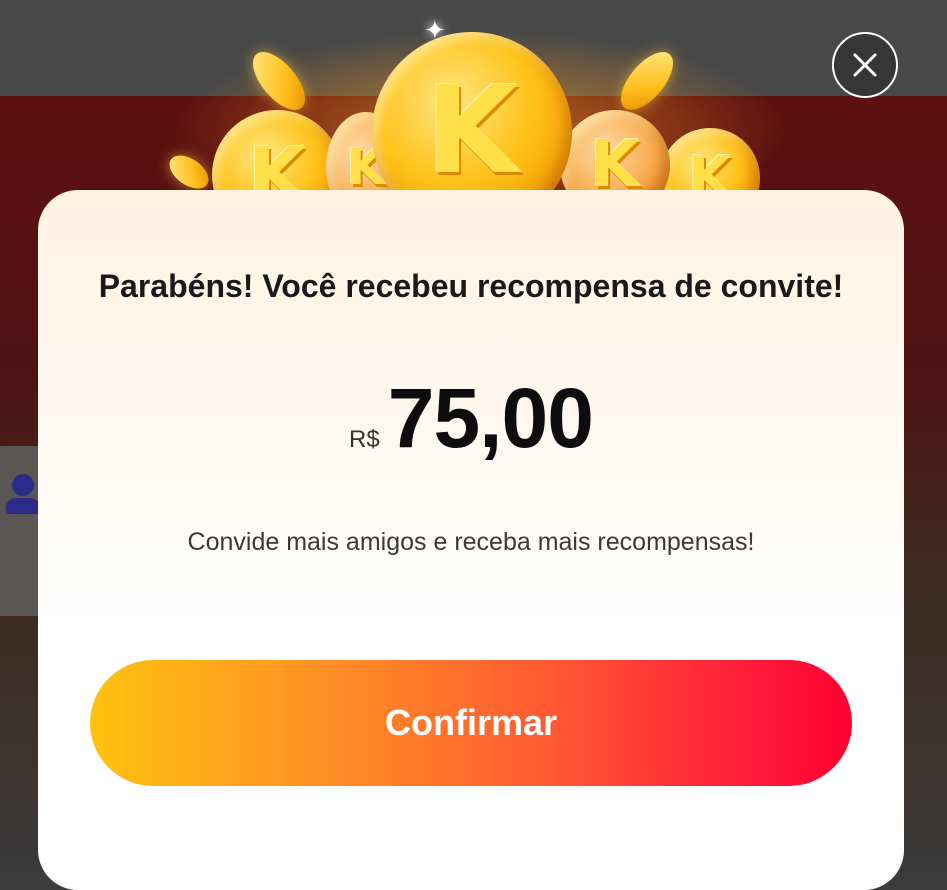 The image size is (947, 890). I want to click on reward-amount: R$ 75,00, so click(471, 418).